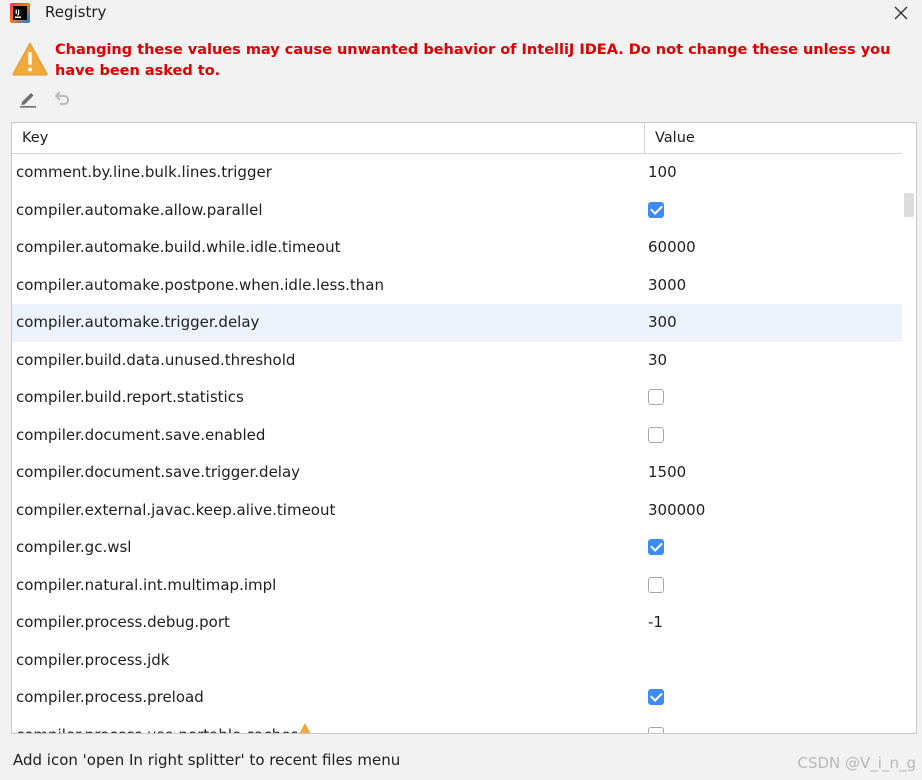 This screenshot has height=780, width=922. I want to click on table-header: Key Value, so click(457, 138).